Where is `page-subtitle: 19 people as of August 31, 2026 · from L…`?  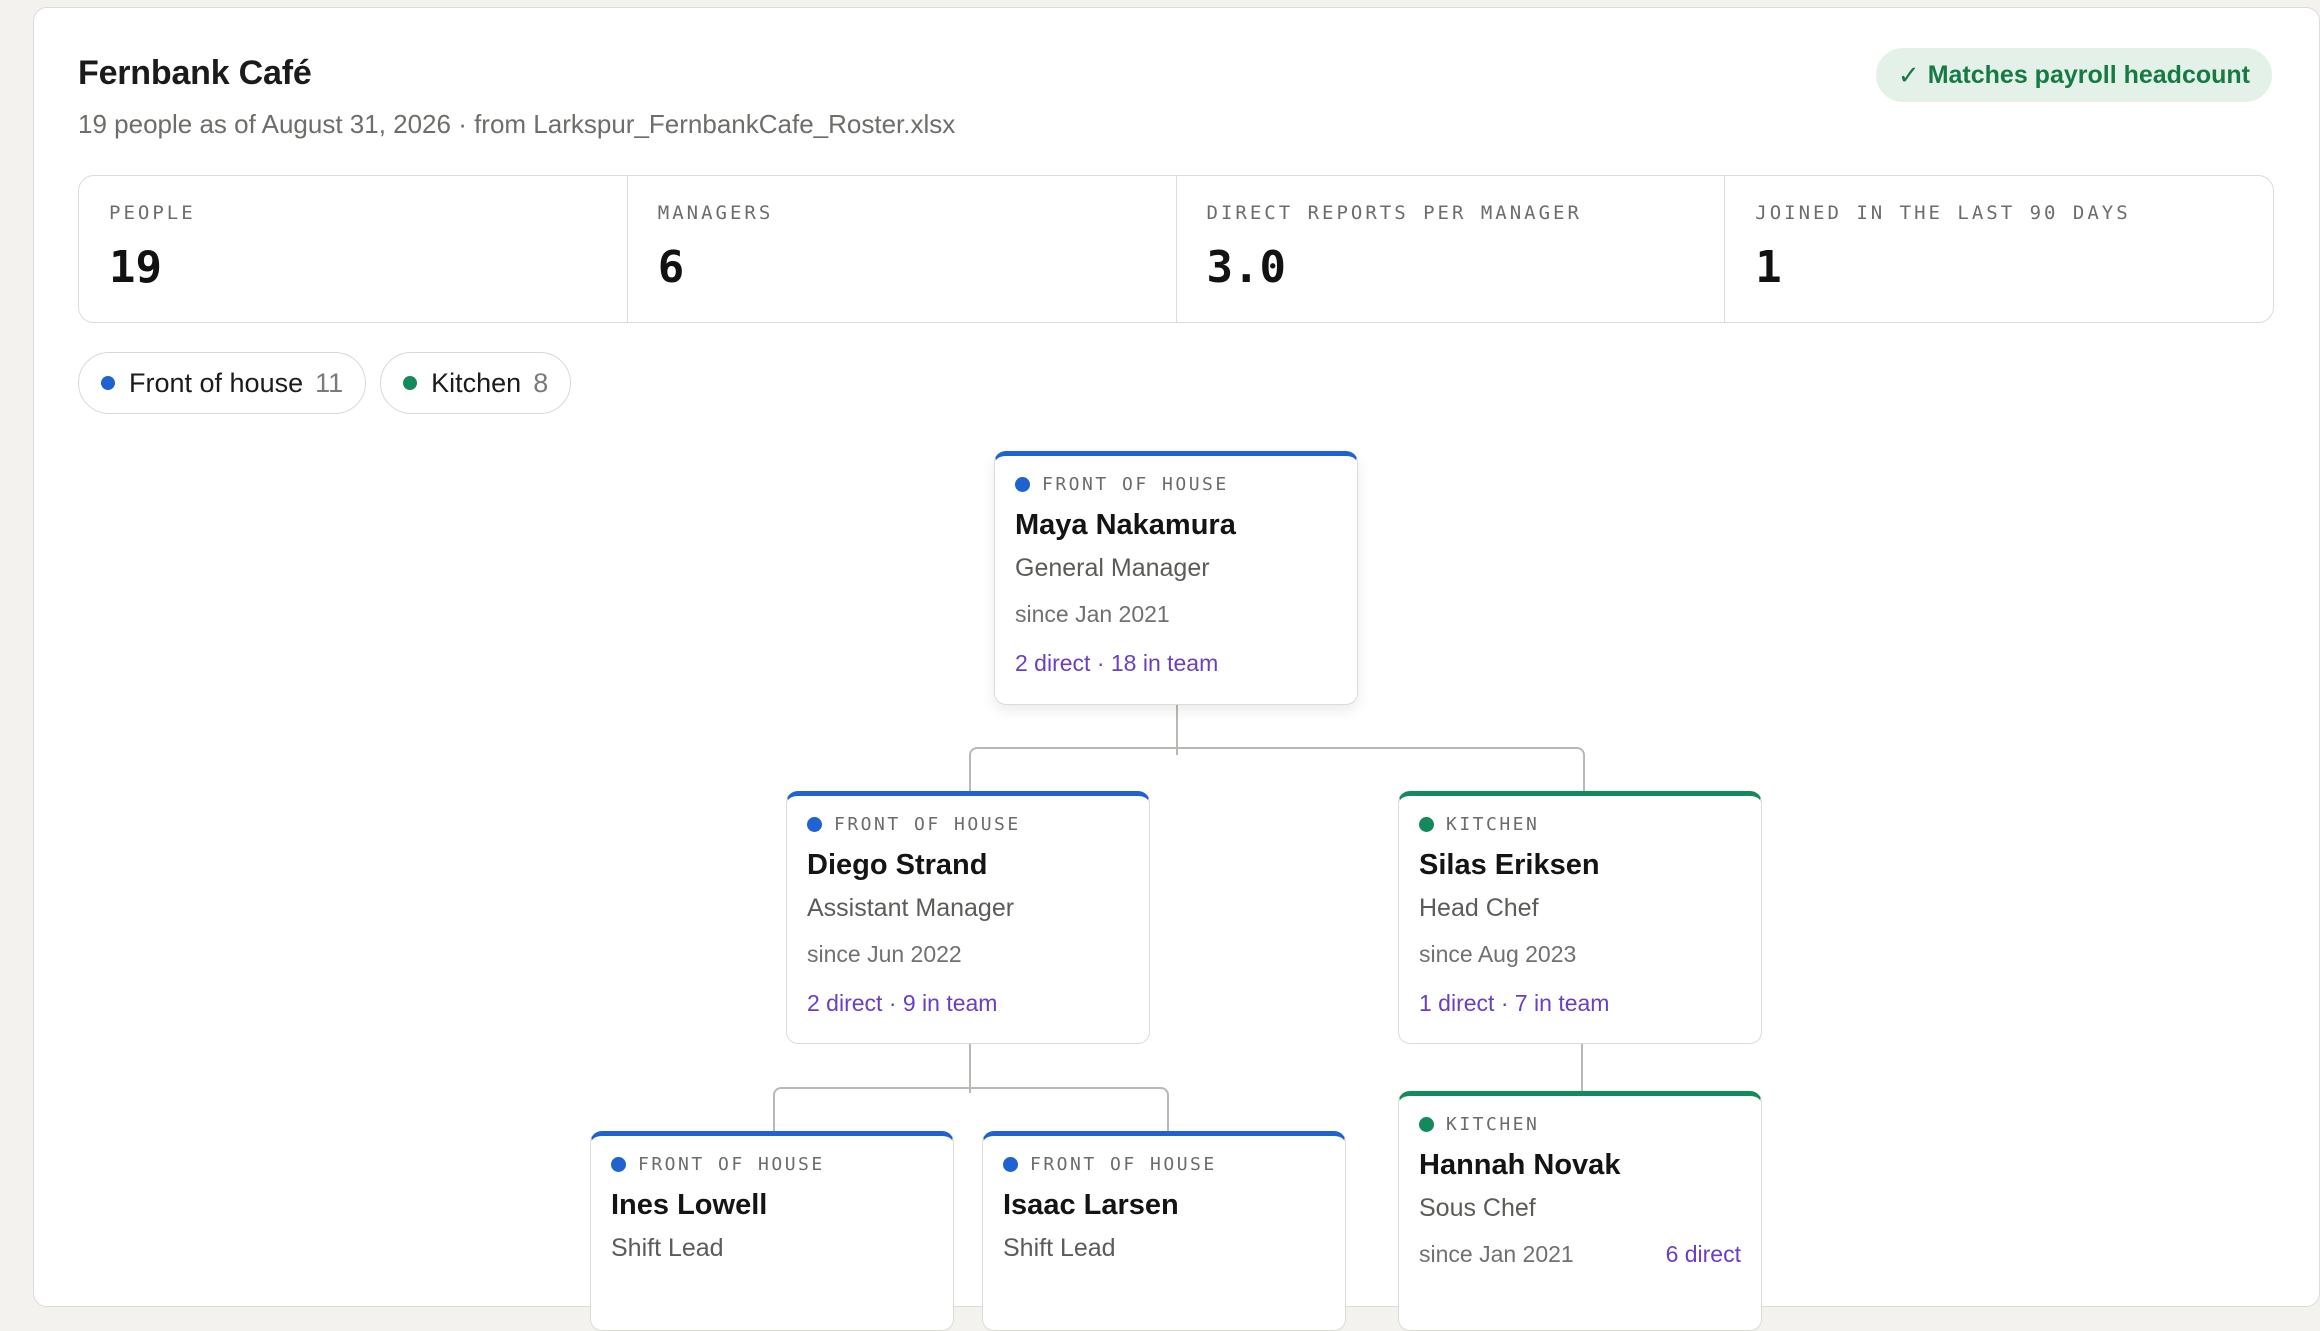 page-subtitle: 19 people as of August 31, 2026 · from L… is located at coordinates (517, 124).